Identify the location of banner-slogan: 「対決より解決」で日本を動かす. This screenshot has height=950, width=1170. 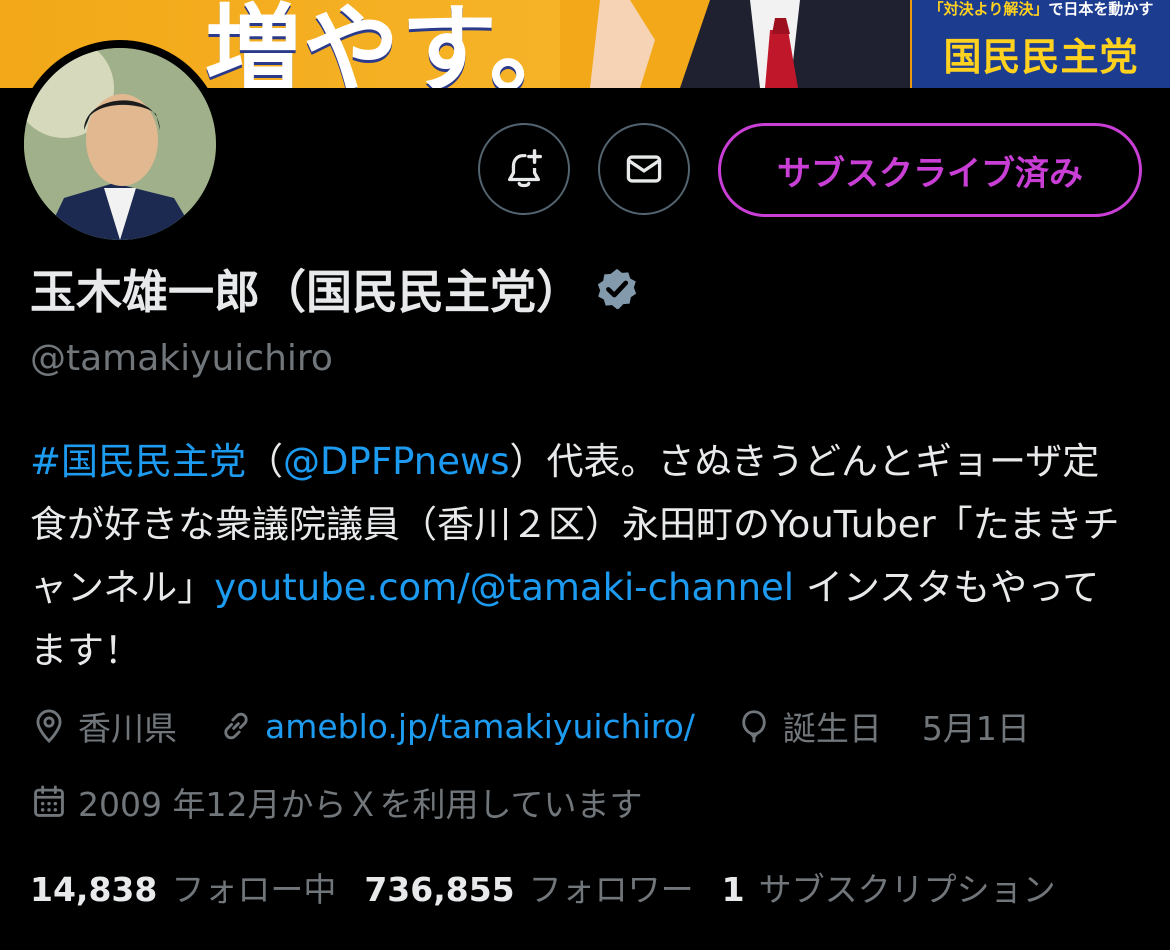
(1041, 9).